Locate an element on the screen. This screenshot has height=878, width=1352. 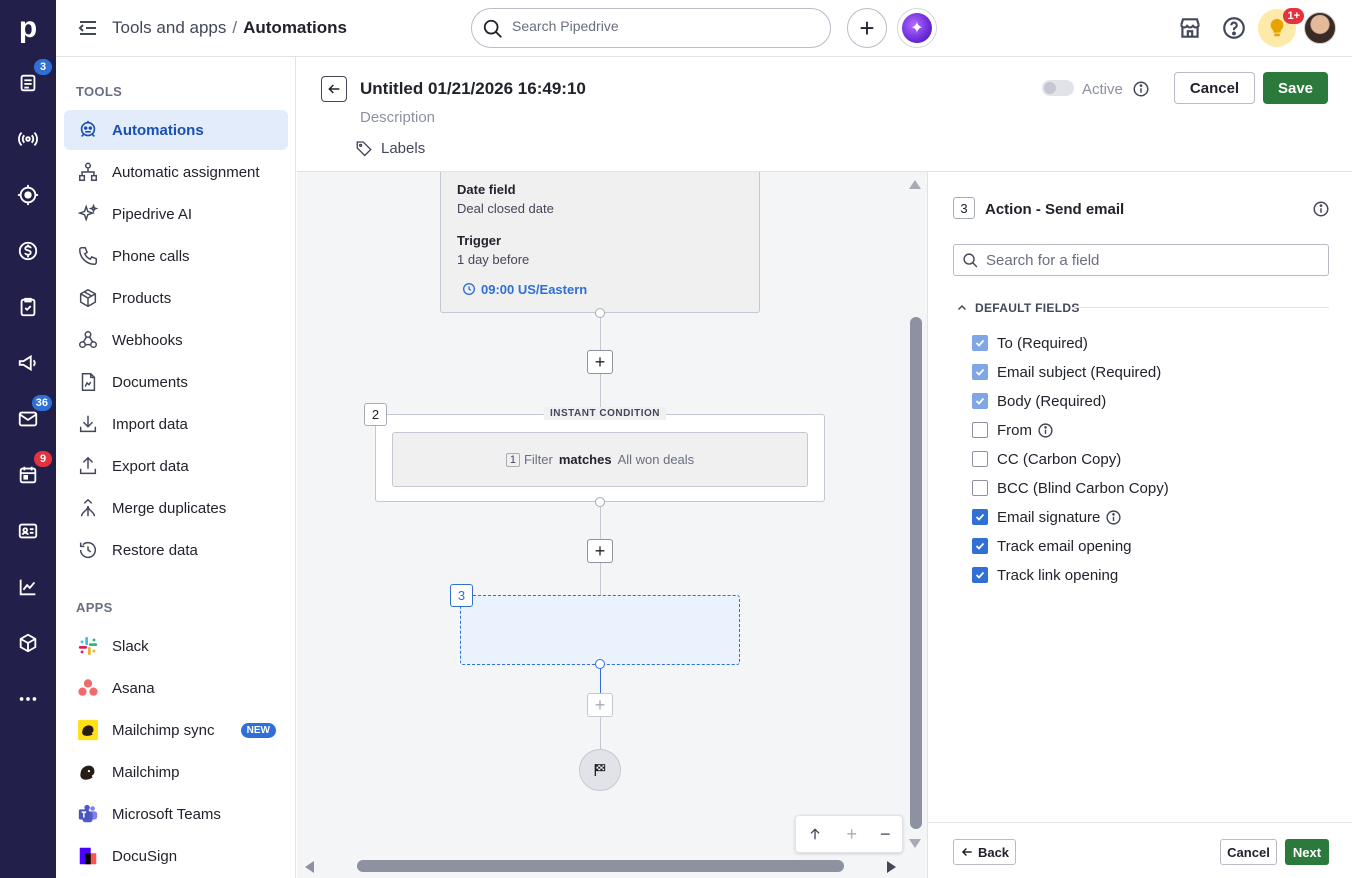
tips-button: 1+ is located at coordinates (1281, 27).